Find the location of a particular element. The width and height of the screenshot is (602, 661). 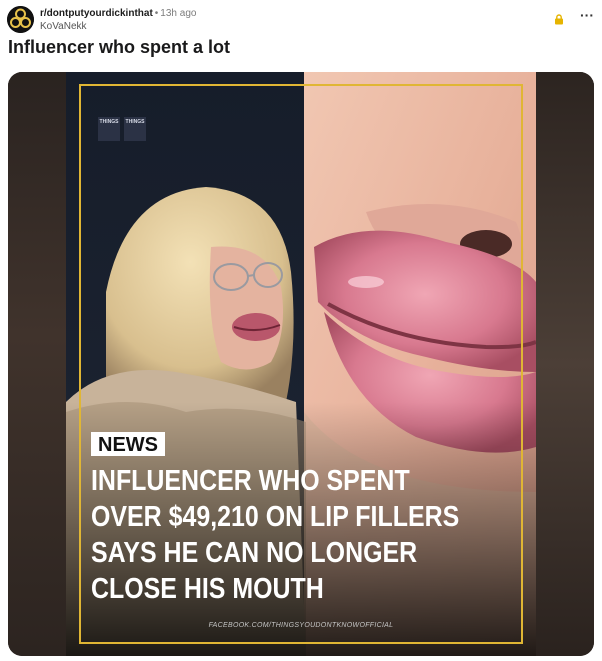

more-options-icon: ··· is located at coordinates (587, 16).